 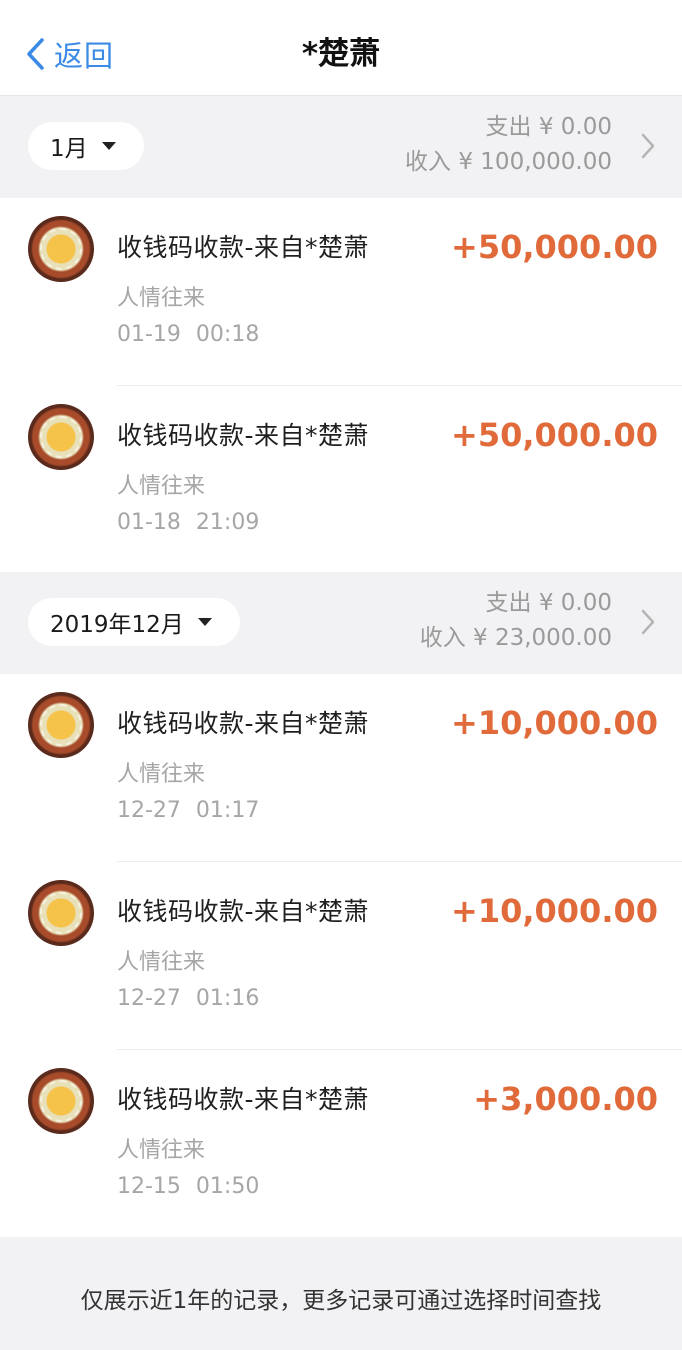 I want to click on month-selector-jan: 1月, so click(x=86, y=146).